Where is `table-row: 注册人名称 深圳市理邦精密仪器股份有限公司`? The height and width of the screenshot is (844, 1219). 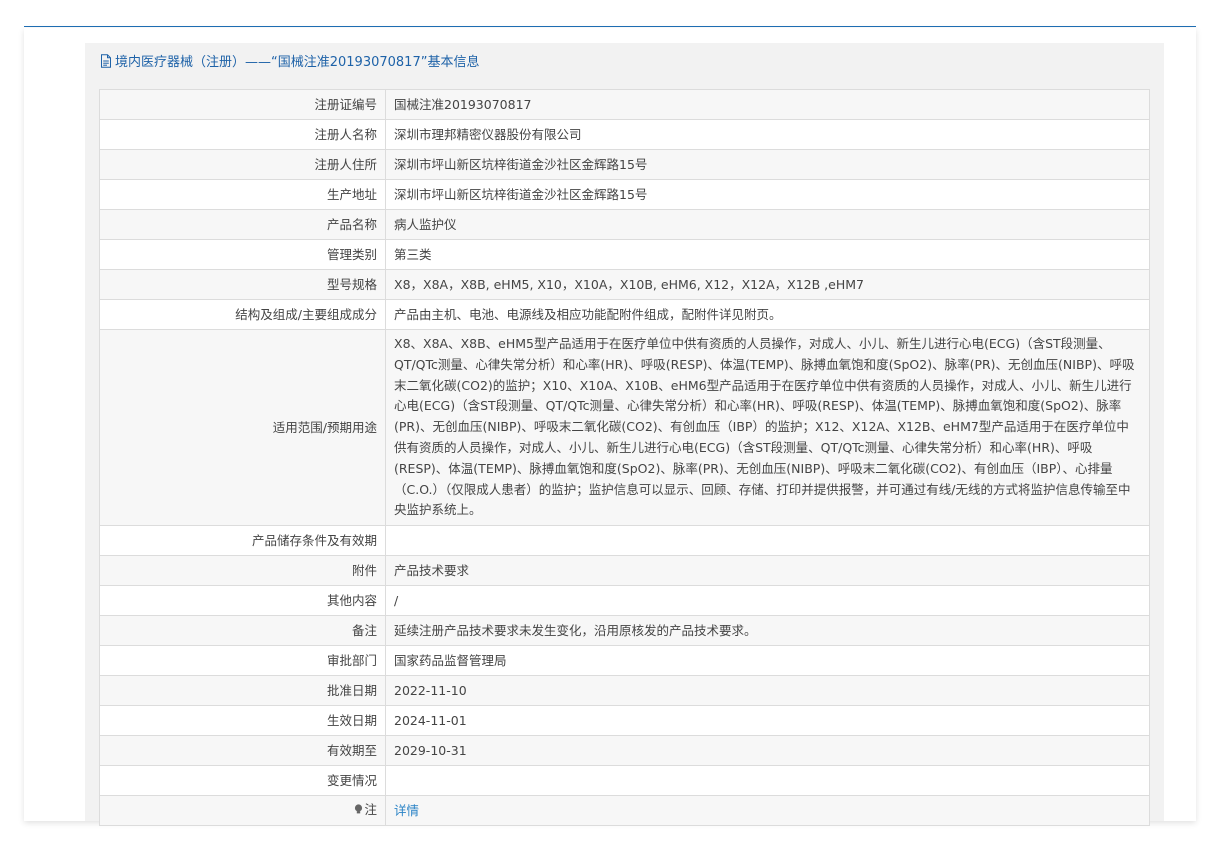
table-row: 注册人名称 深圳市理邦精密仪器股份有限公司 is located at coordinates (624, 134).